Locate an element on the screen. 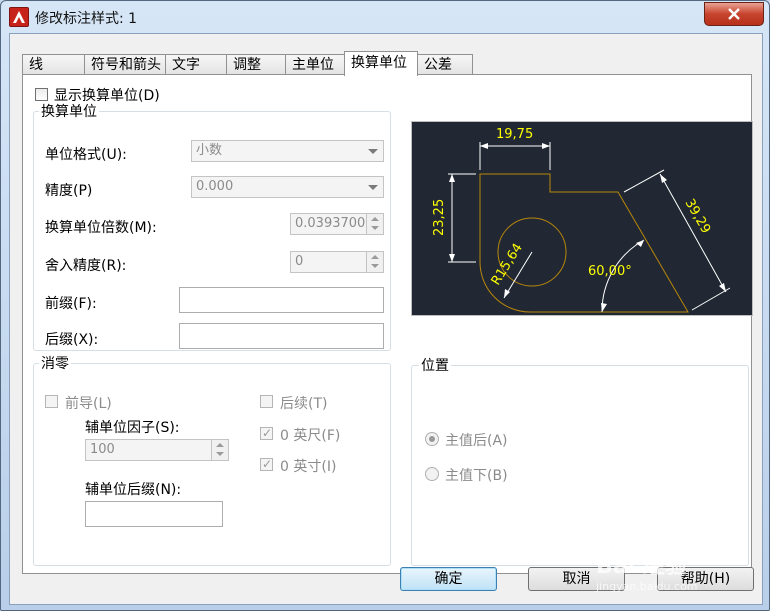 This screenshot has width=770, height=611. placement-group-title: 位置 is located at coordinates (435, 365).